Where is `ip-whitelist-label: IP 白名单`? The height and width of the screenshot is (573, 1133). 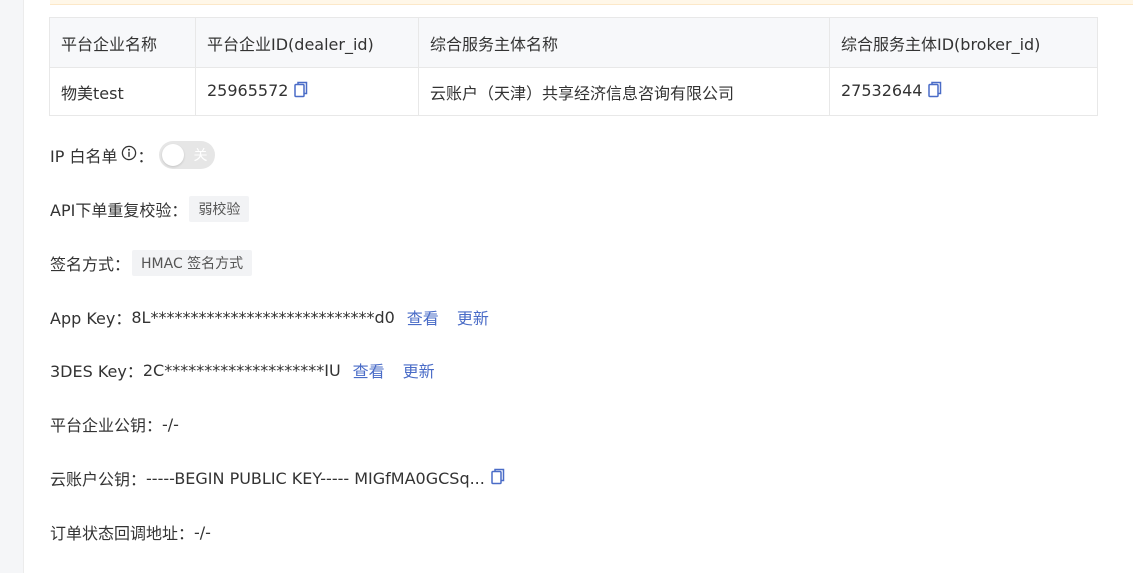 ip-whitelist-label: IP 白名单 is located at coordinates (84, 156).